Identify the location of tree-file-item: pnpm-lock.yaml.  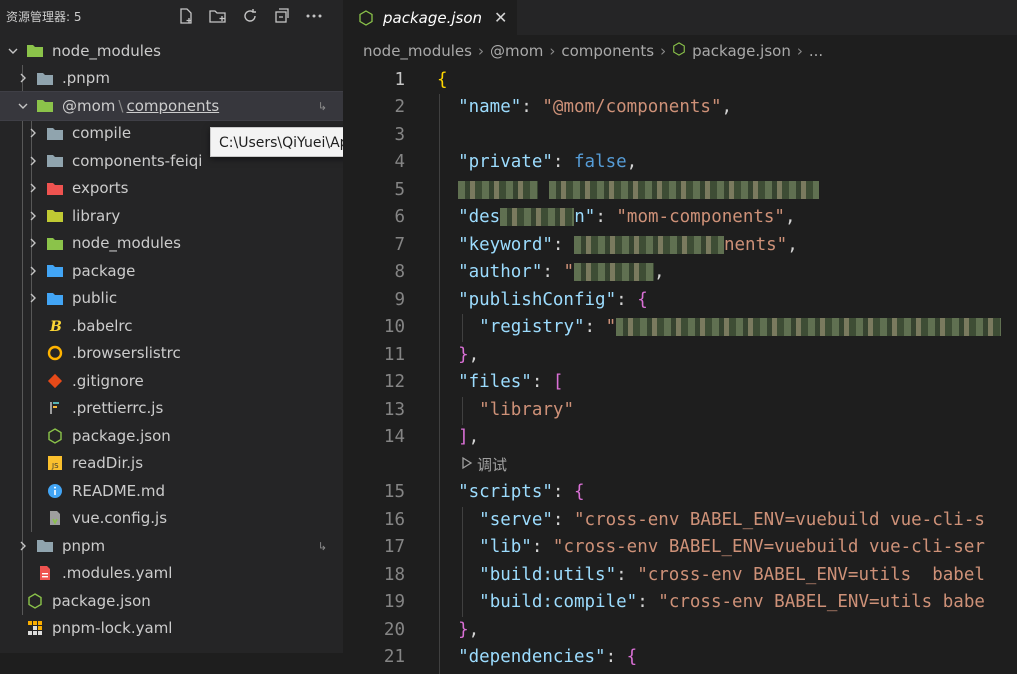
(171, 629).